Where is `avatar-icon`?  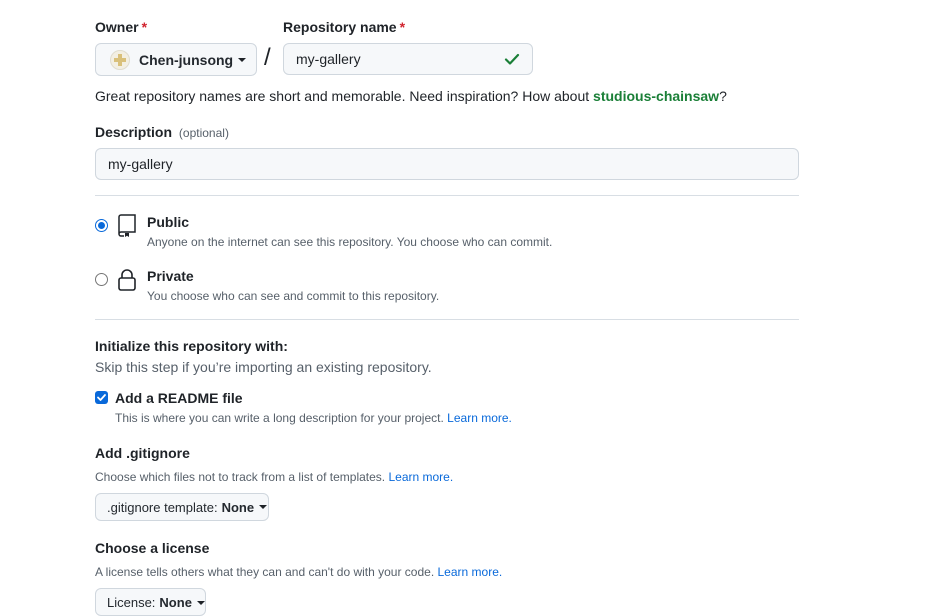
avatar-icon is located at coordinates (120, 59).